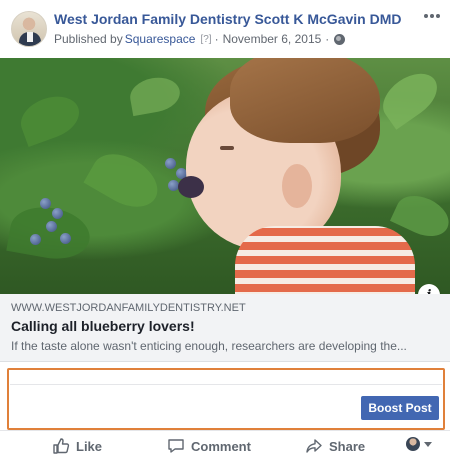 This screenshot has height=462, width=450. What do you see at coordinates (61, 446) in the screenshot?
I see `thumbs-up-icon` at bounding box center [61, 446].